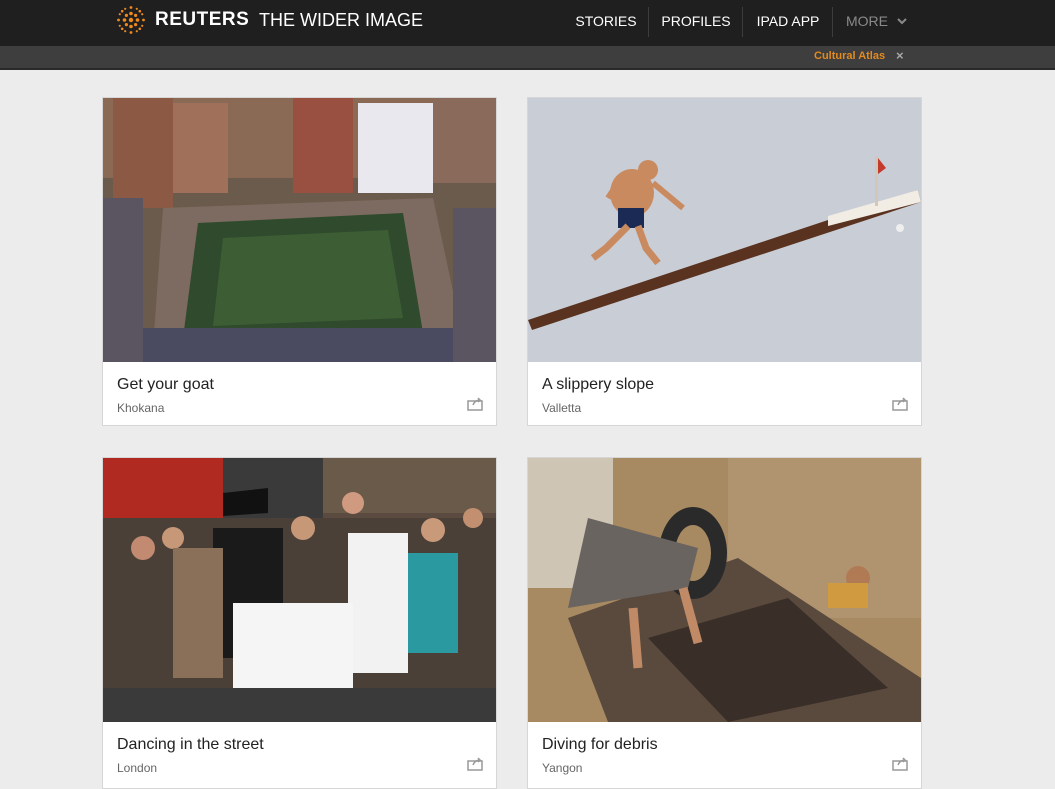 The height and width of the screenshot is (789, 1055). I want to click on reuters-logo-icon, so click(131, 20).